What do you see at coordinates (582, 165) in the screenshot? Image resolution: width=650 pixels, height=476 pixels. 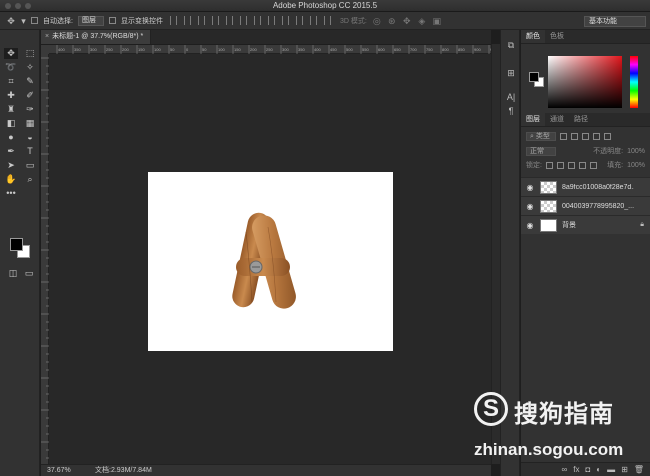 I see `lock-artboard-icon` at bounding box center [582, 165].